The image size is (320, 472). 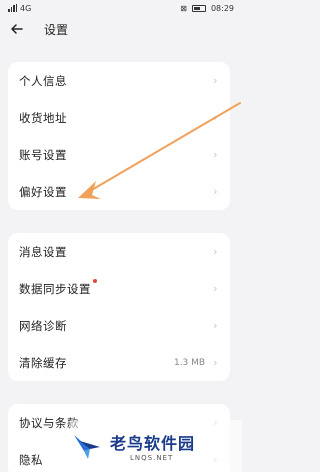 I want to click on watermark-text: 老鸟软件园 LNQS.NET, so click(x=152, y=446).